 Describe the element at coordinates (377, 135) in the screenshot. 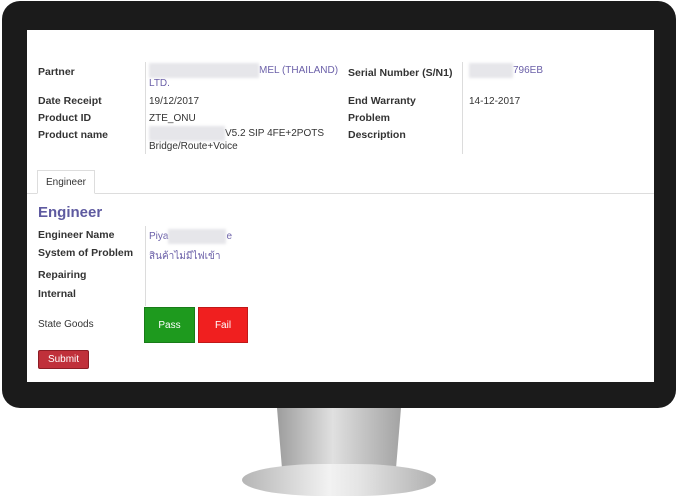

I see `description-label: Description` at that location.